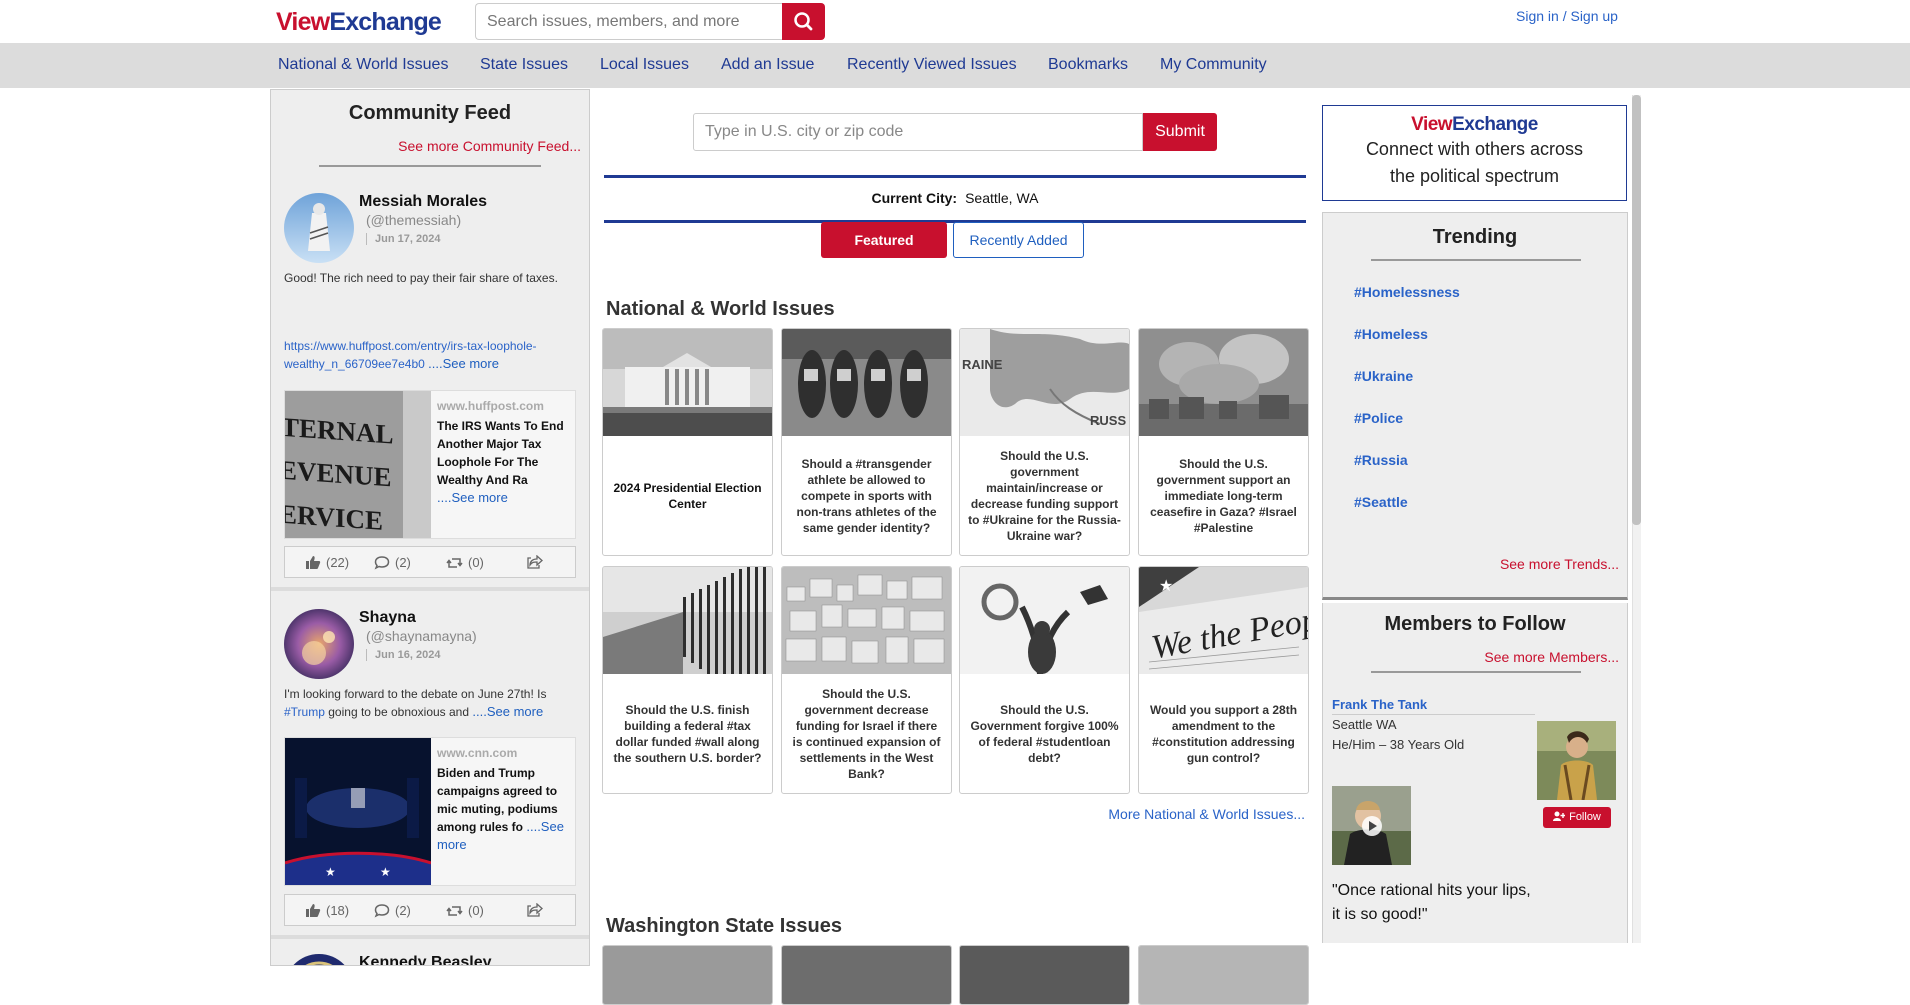 The image size is (1910, 1005). Describe the element at coordinates (387, 618) in the screenshot. I see `post-author-name: Shayna` at that location.